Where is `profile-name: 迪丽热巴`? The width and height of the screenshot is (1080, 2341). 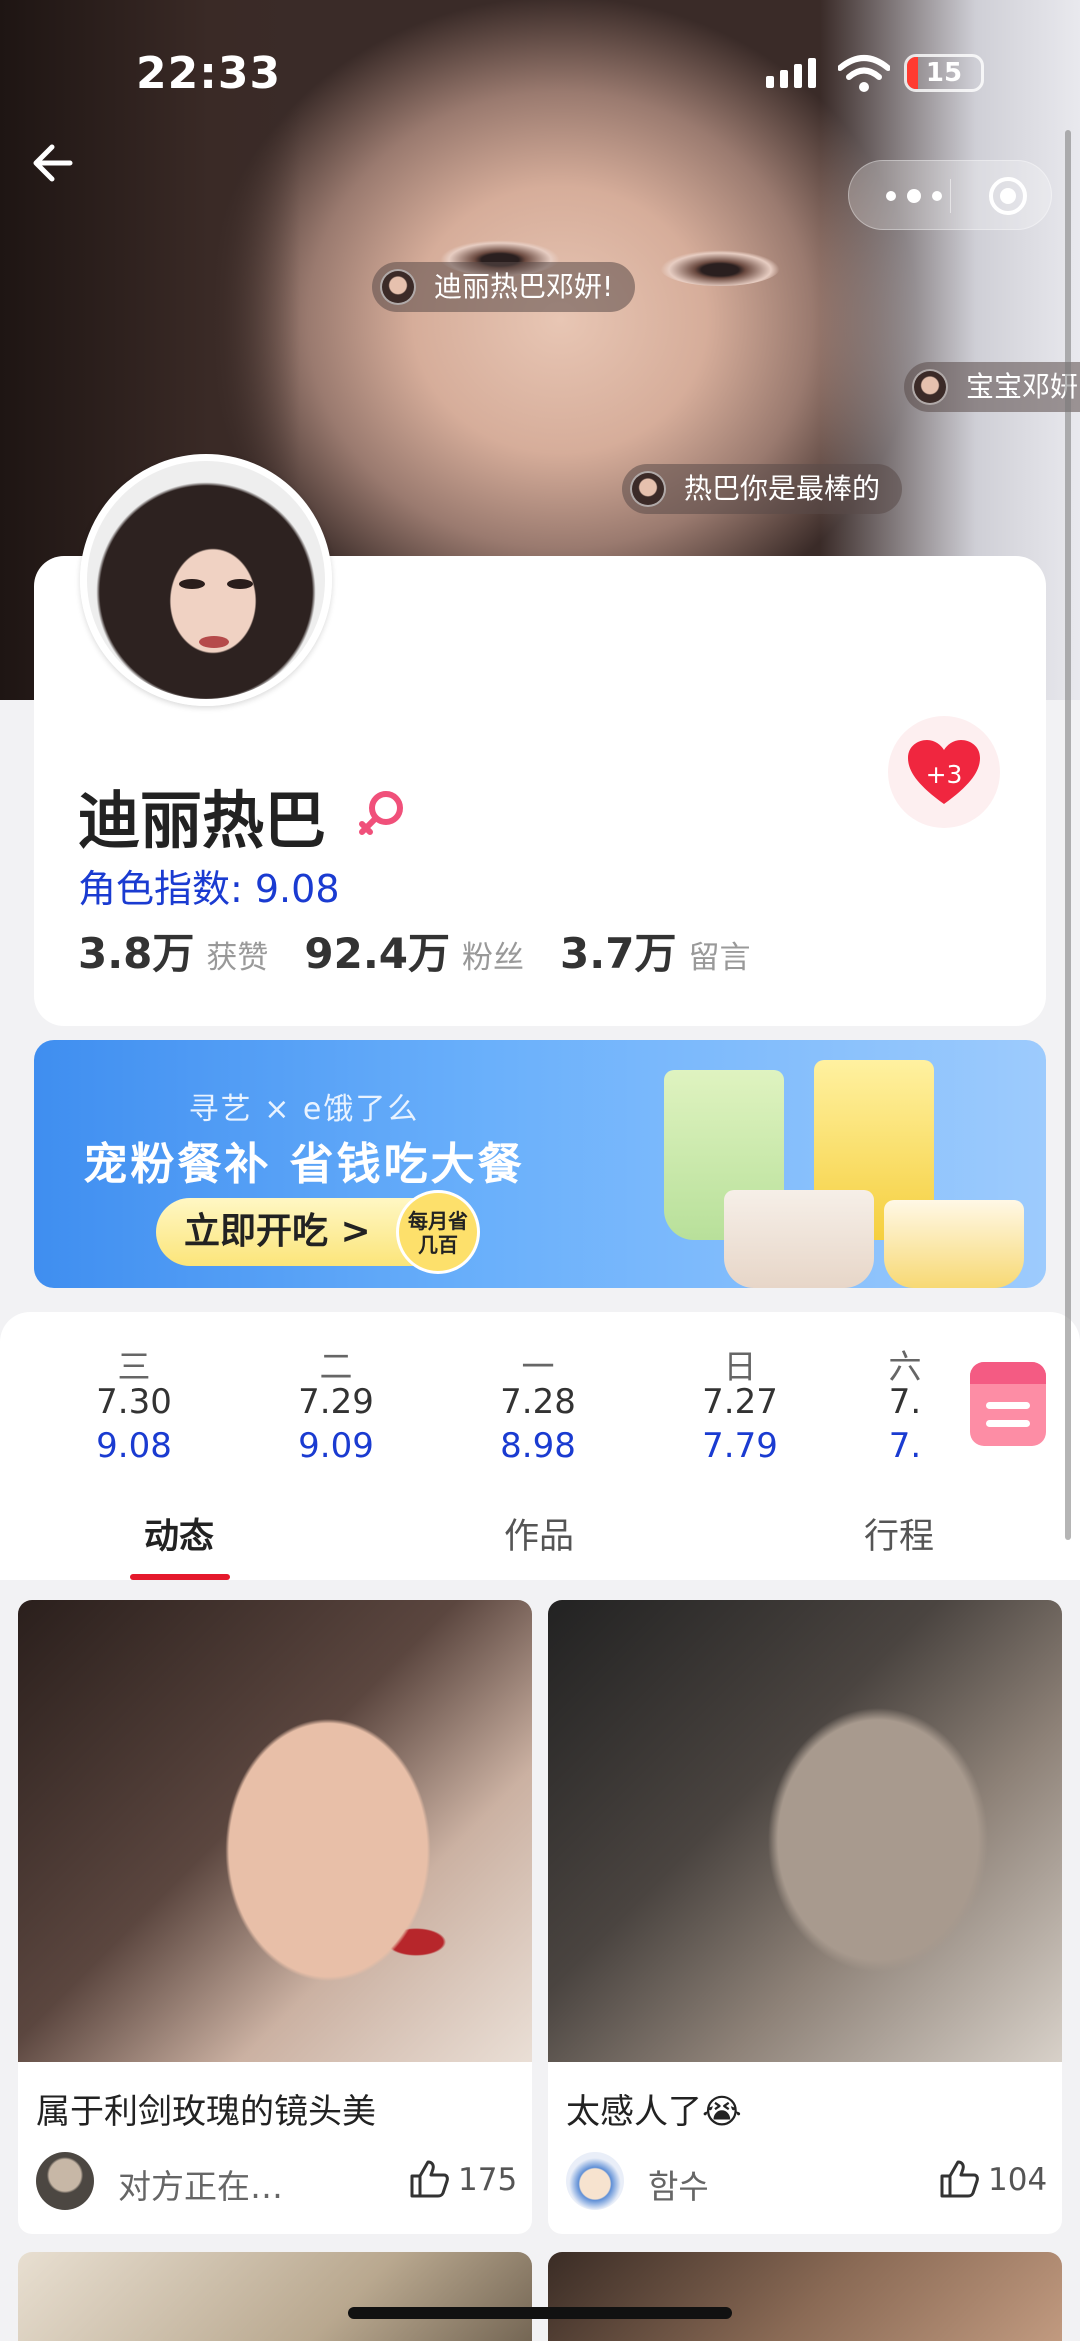
profile-name: 迪丽热巴 is located at coordinates (202, 820).